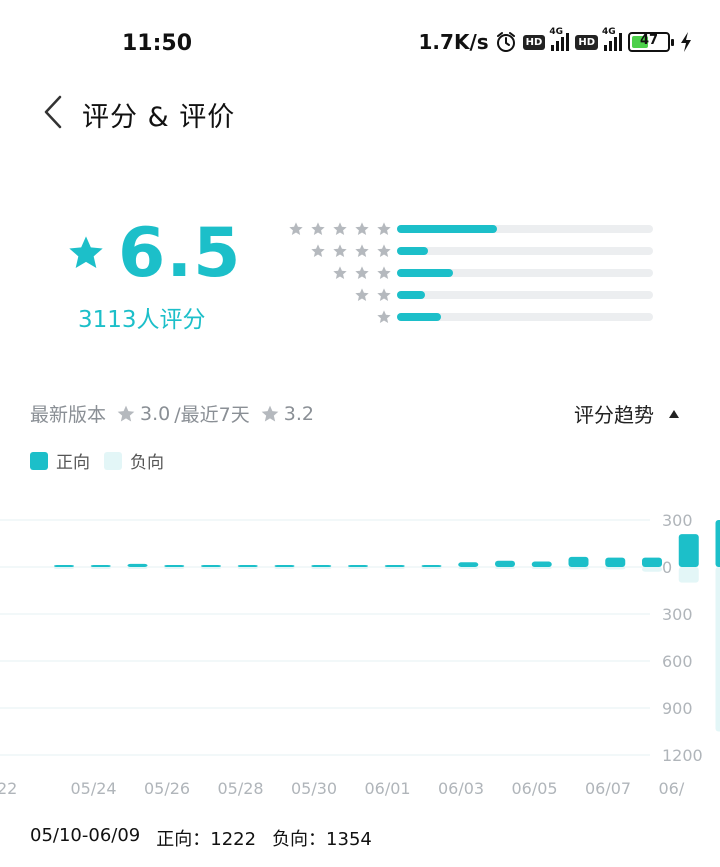 The image size is (720, 867). I want to click on distribution-row-5-star, so click(460, 229).